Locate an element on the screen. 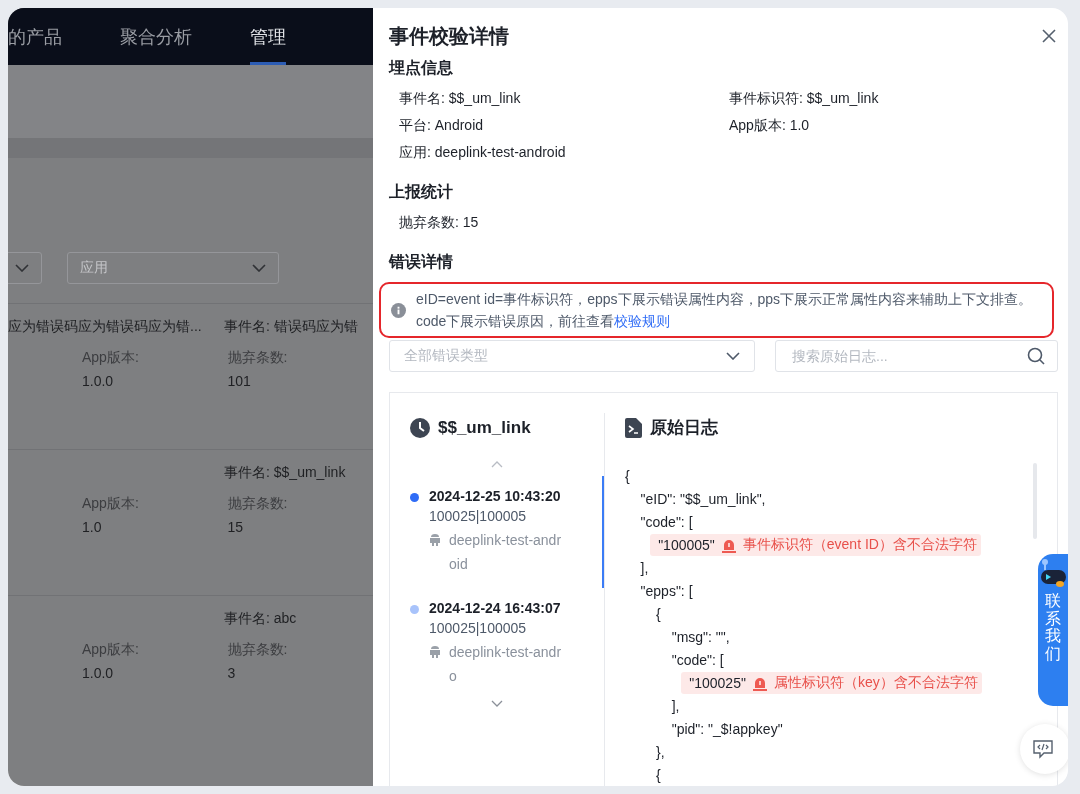 This screenshot has width=1080, height=794. rules-link: 校验规则 is located at coordinates (642, 321).